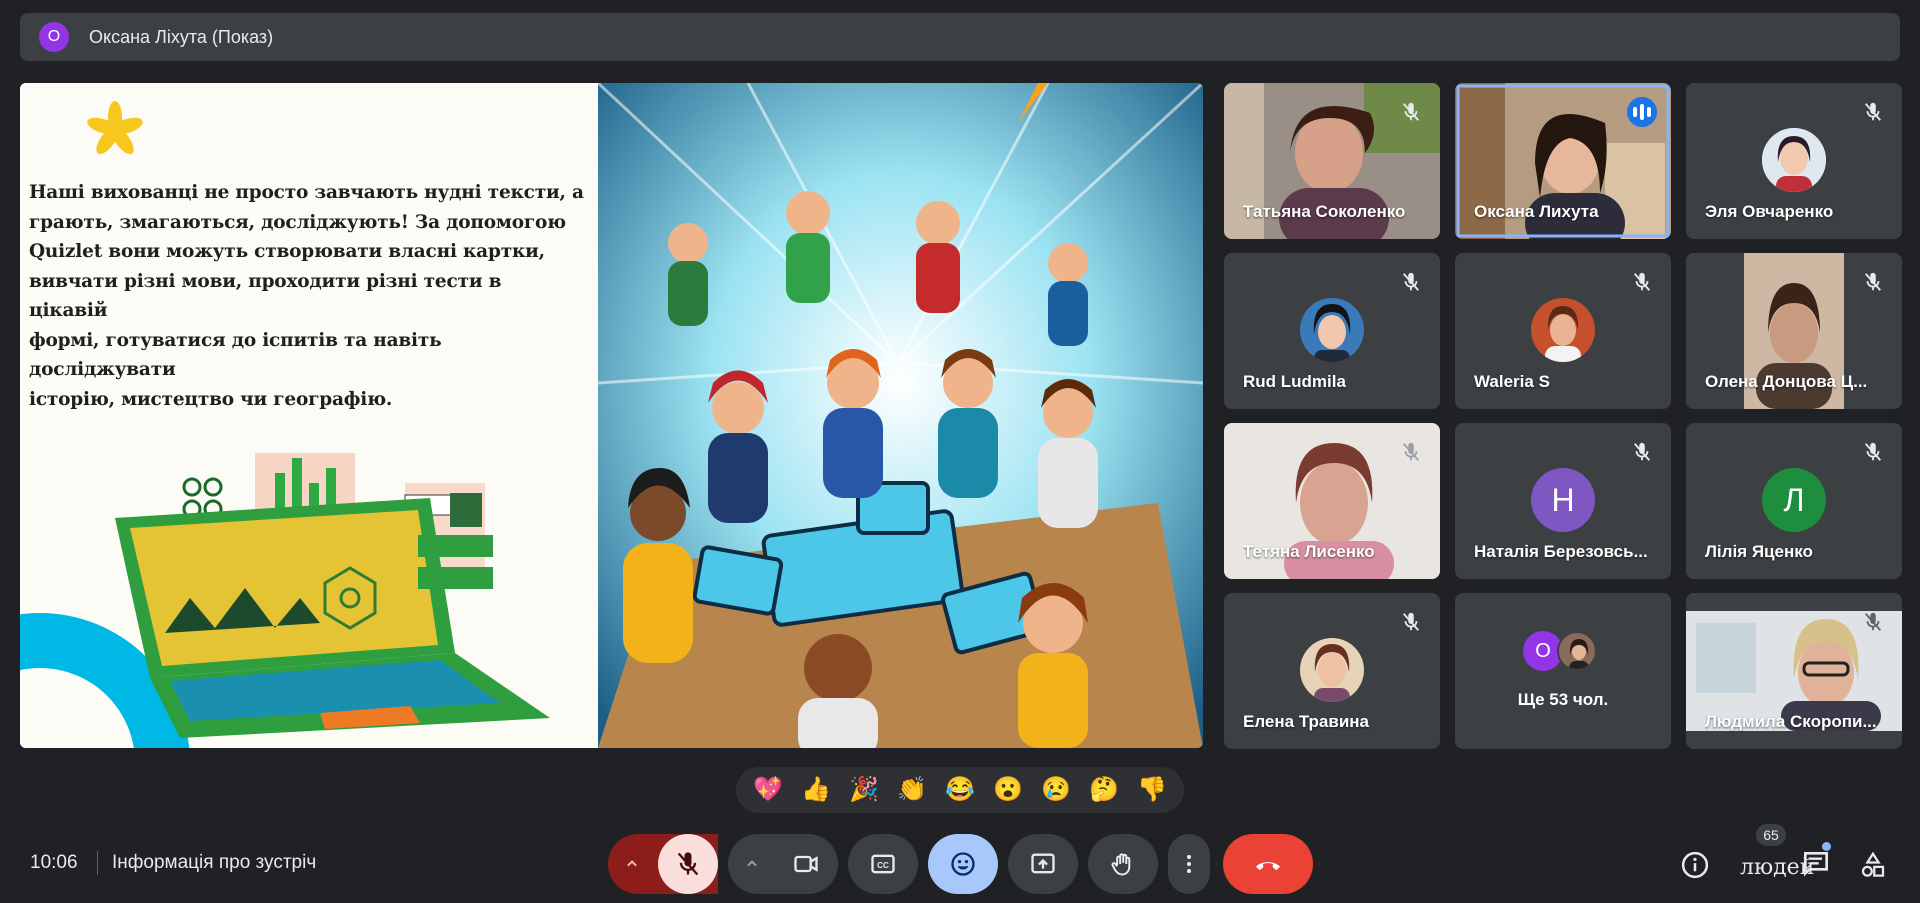  What do you see at coordinates (115, 128) in the screenshot?
I see `star-flower-icon` at bounding box center [115, 128].